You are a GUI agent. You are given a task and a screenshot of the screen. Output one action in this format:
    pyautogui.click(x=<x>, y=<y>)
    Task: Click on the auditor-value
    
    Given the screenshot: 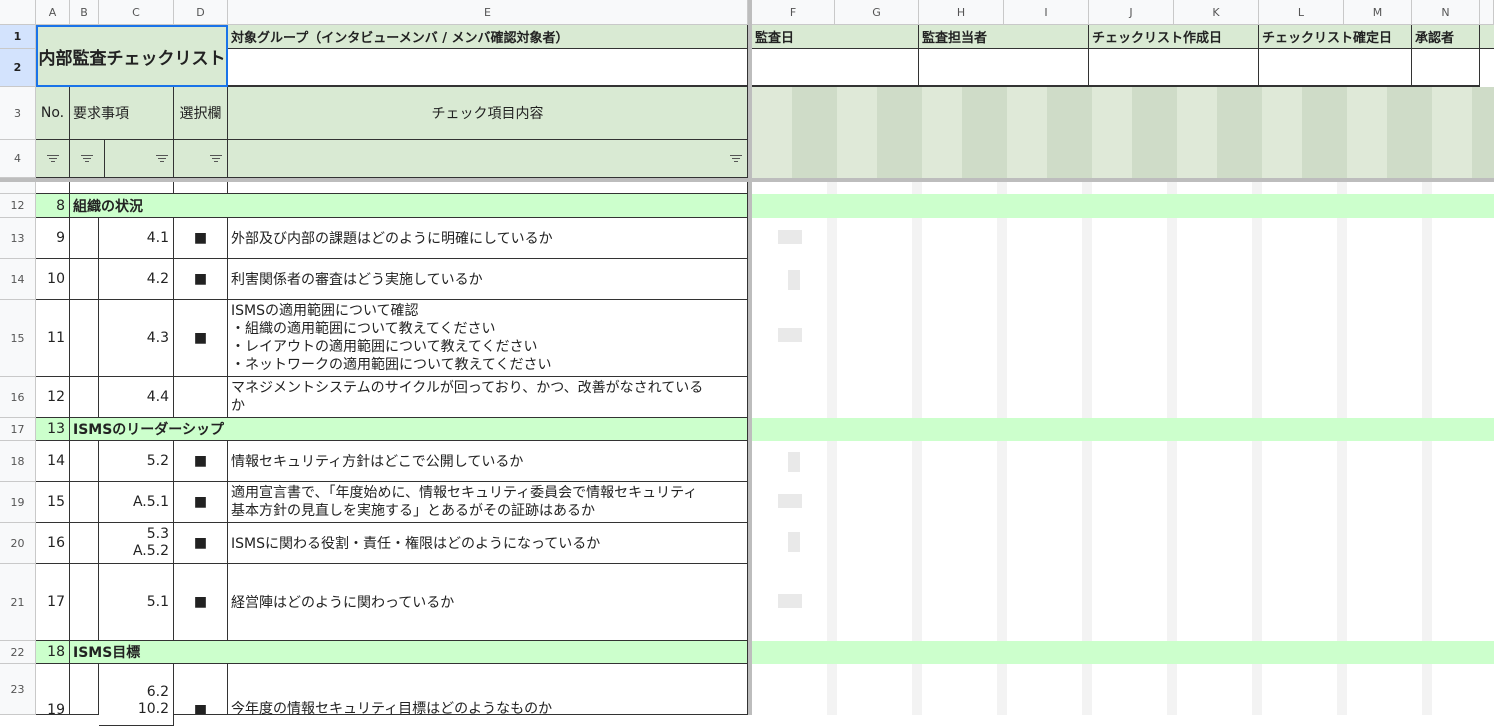 What is the action you would take?
    pyautogui.click(x=1004, y=68)
    